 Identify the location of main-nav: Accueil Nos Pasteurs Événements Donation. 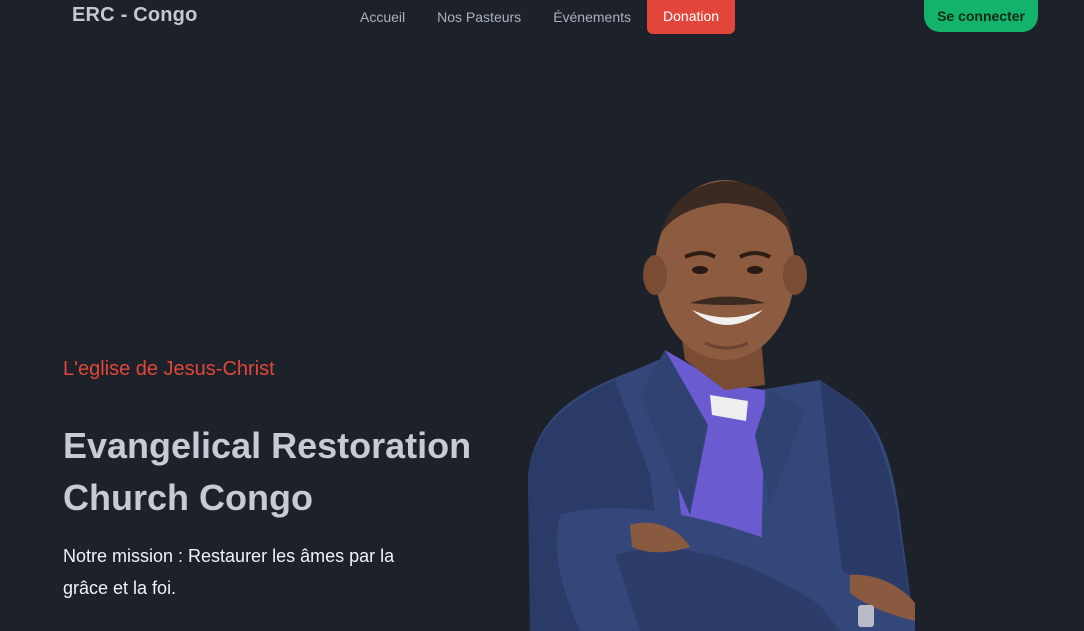
(540, 17).